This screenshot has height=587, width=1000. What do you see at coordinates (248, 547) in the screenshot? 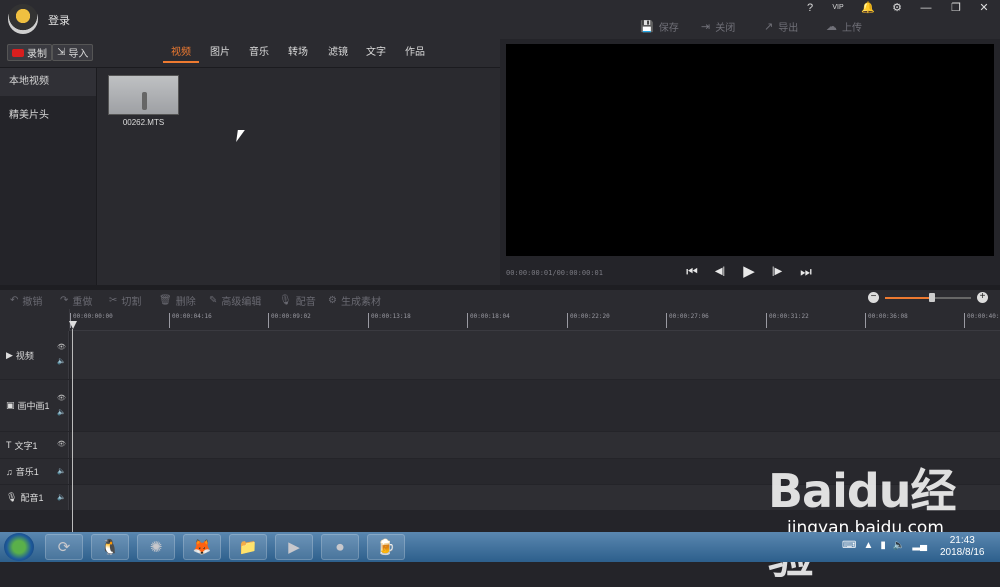
I see `taskbar-app-explorer: 📁` at bounding box center [248, 547].